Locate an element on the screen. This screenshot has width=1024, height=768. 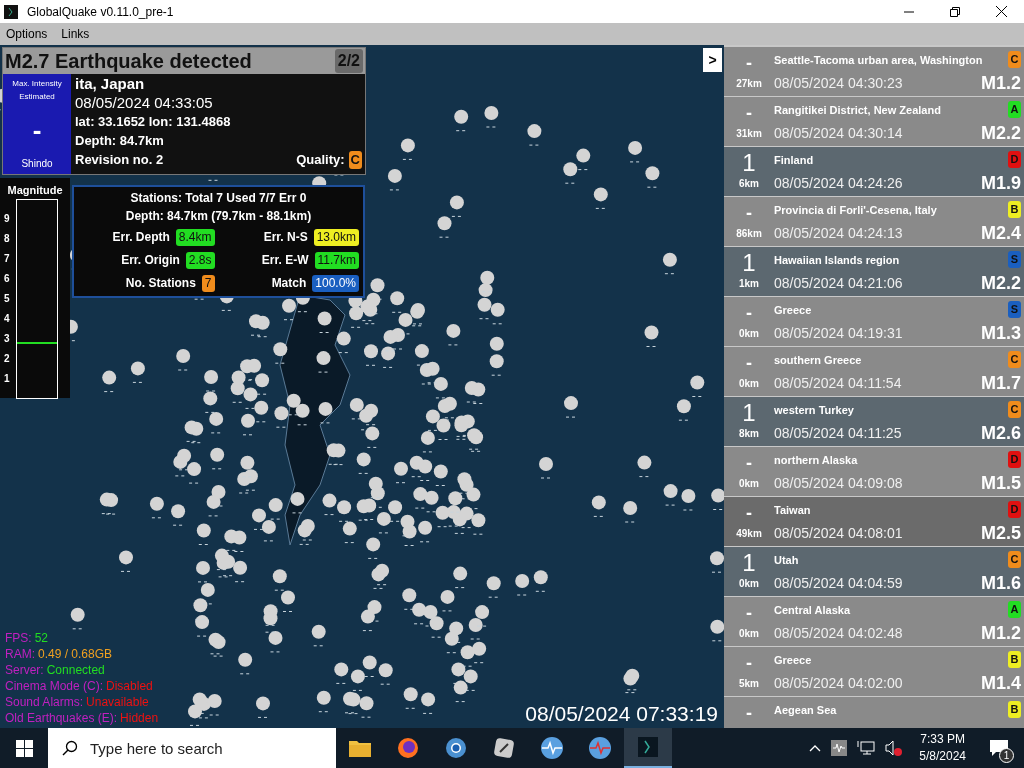
alert-counter: 2/2 is located at coordinates (348, 61).